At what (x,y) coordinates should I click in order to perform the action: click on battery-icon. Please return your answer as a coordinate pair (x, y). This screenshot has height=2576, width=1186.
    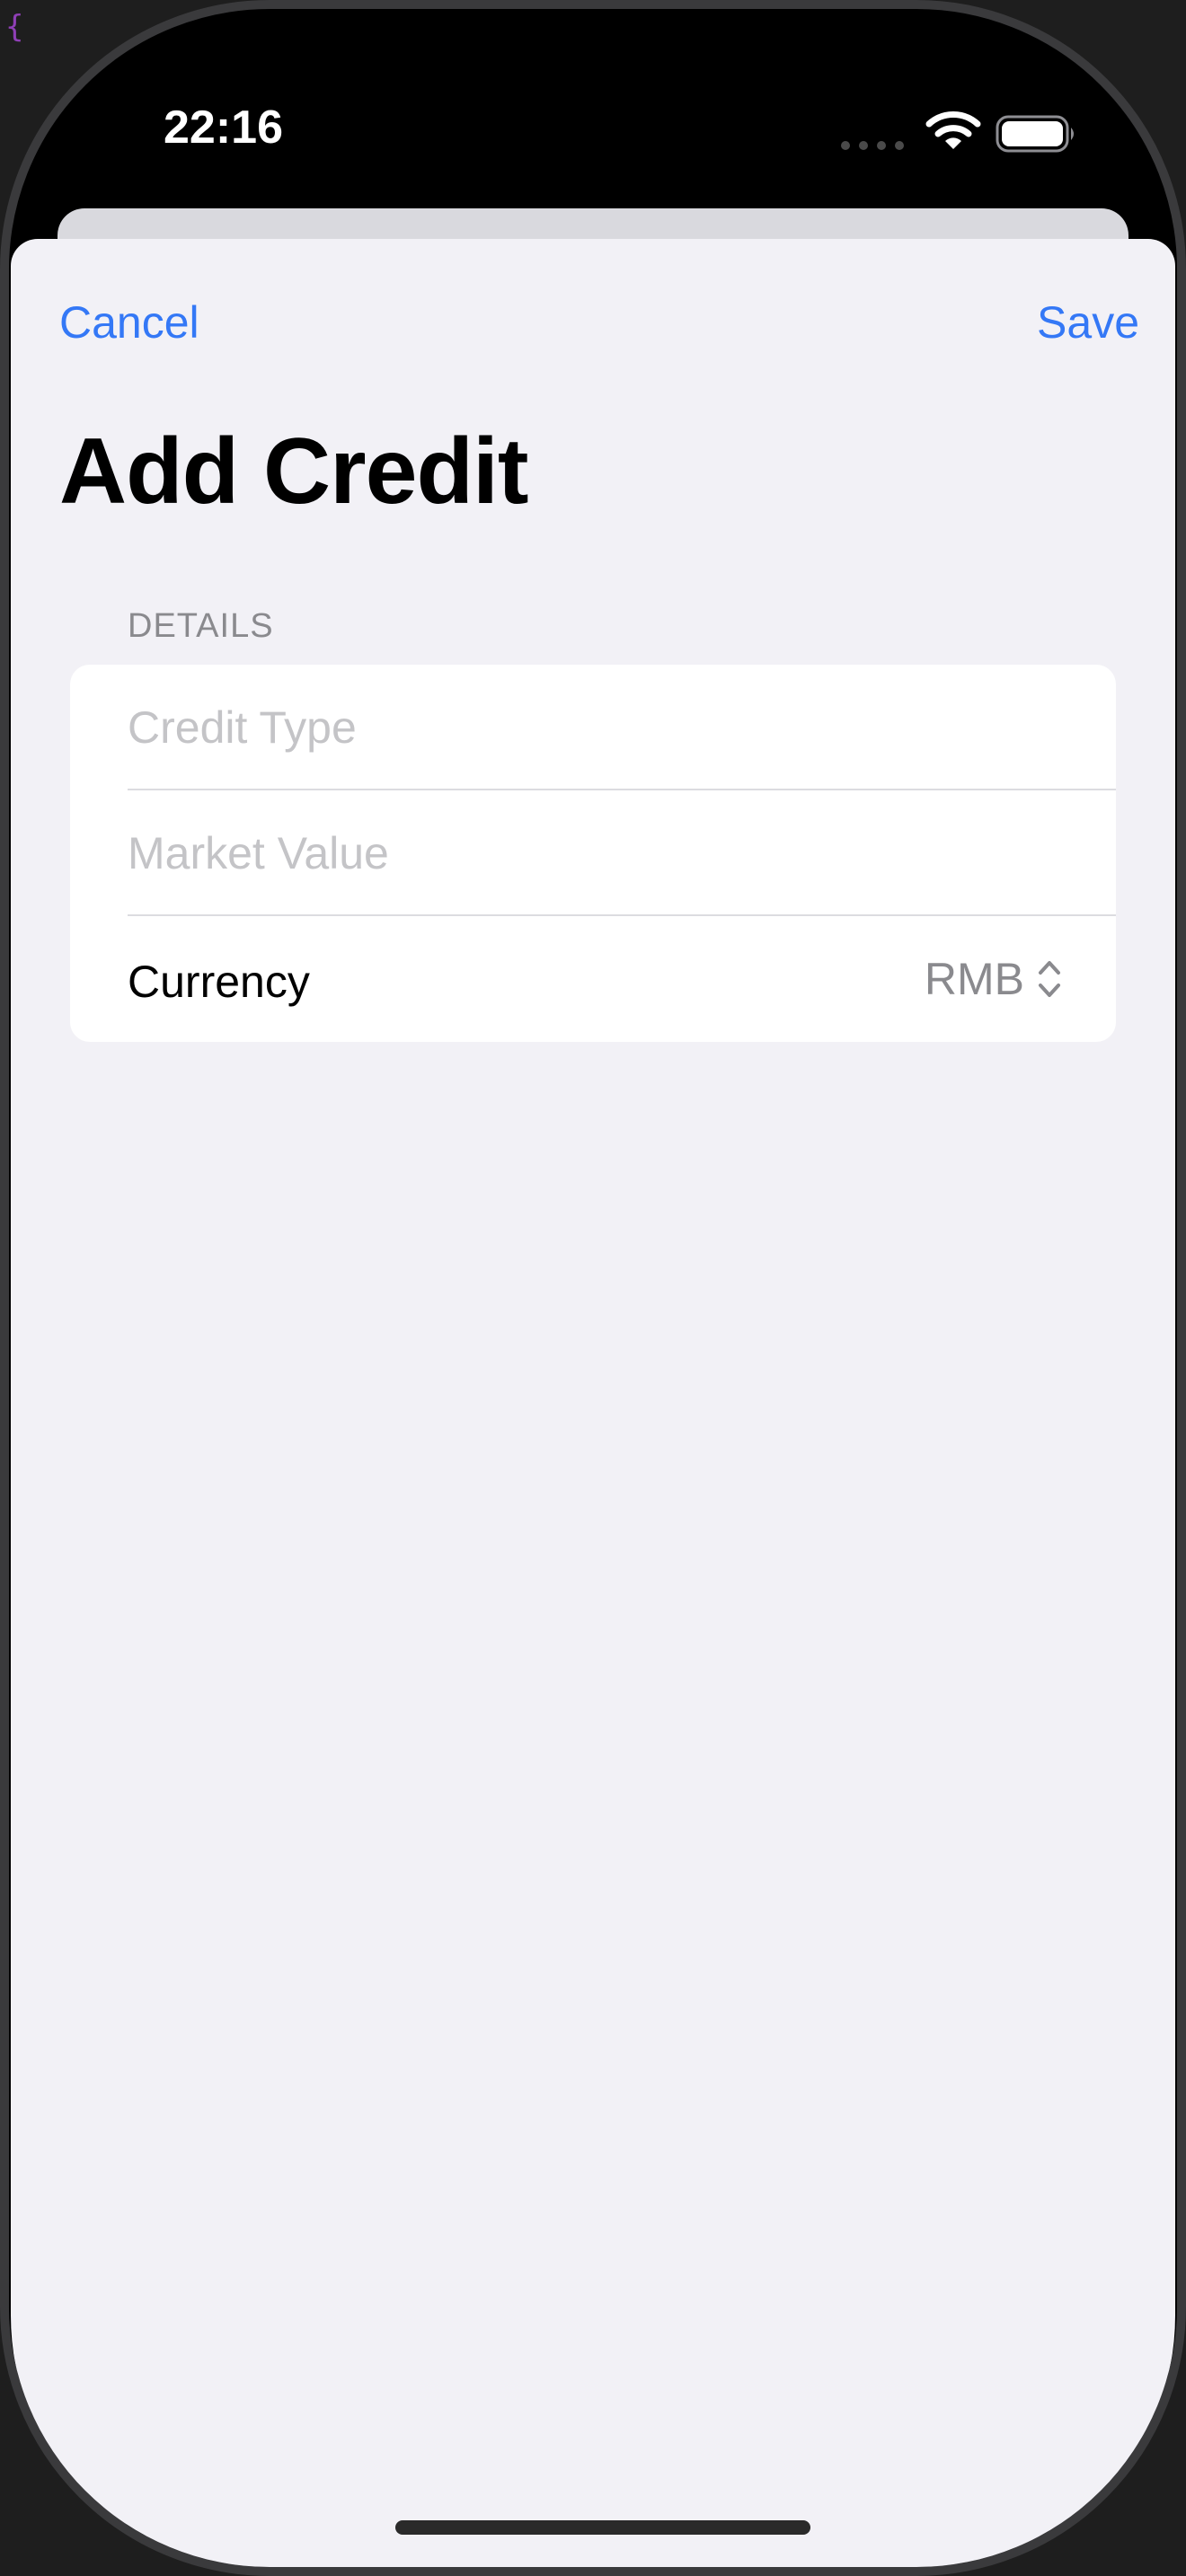
    Looking at the image, I should click on (1035, 134).